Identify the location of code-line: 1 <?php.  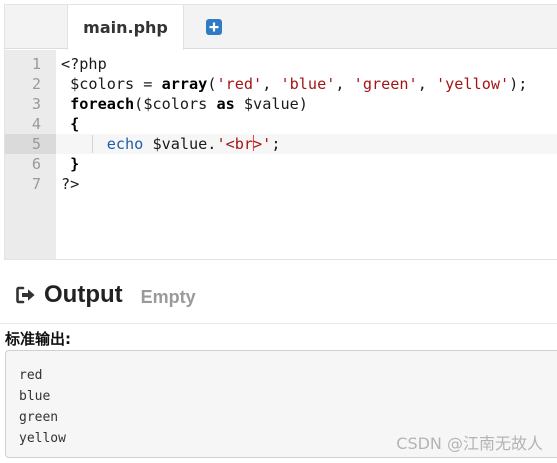
(281, 64).